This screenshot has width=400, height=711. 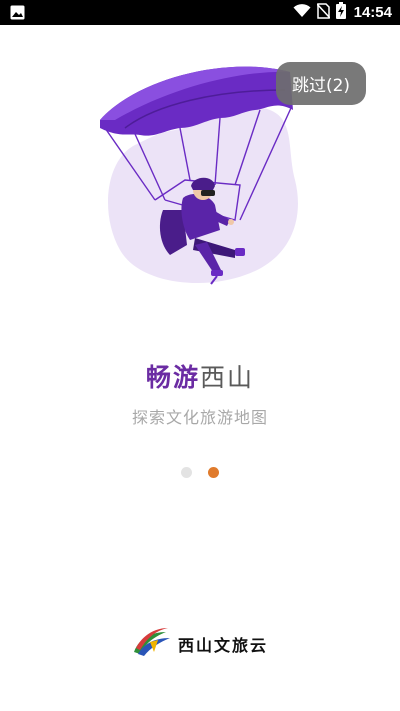 I want to click on headline: 畅游西山, so click(x=200, y=376).